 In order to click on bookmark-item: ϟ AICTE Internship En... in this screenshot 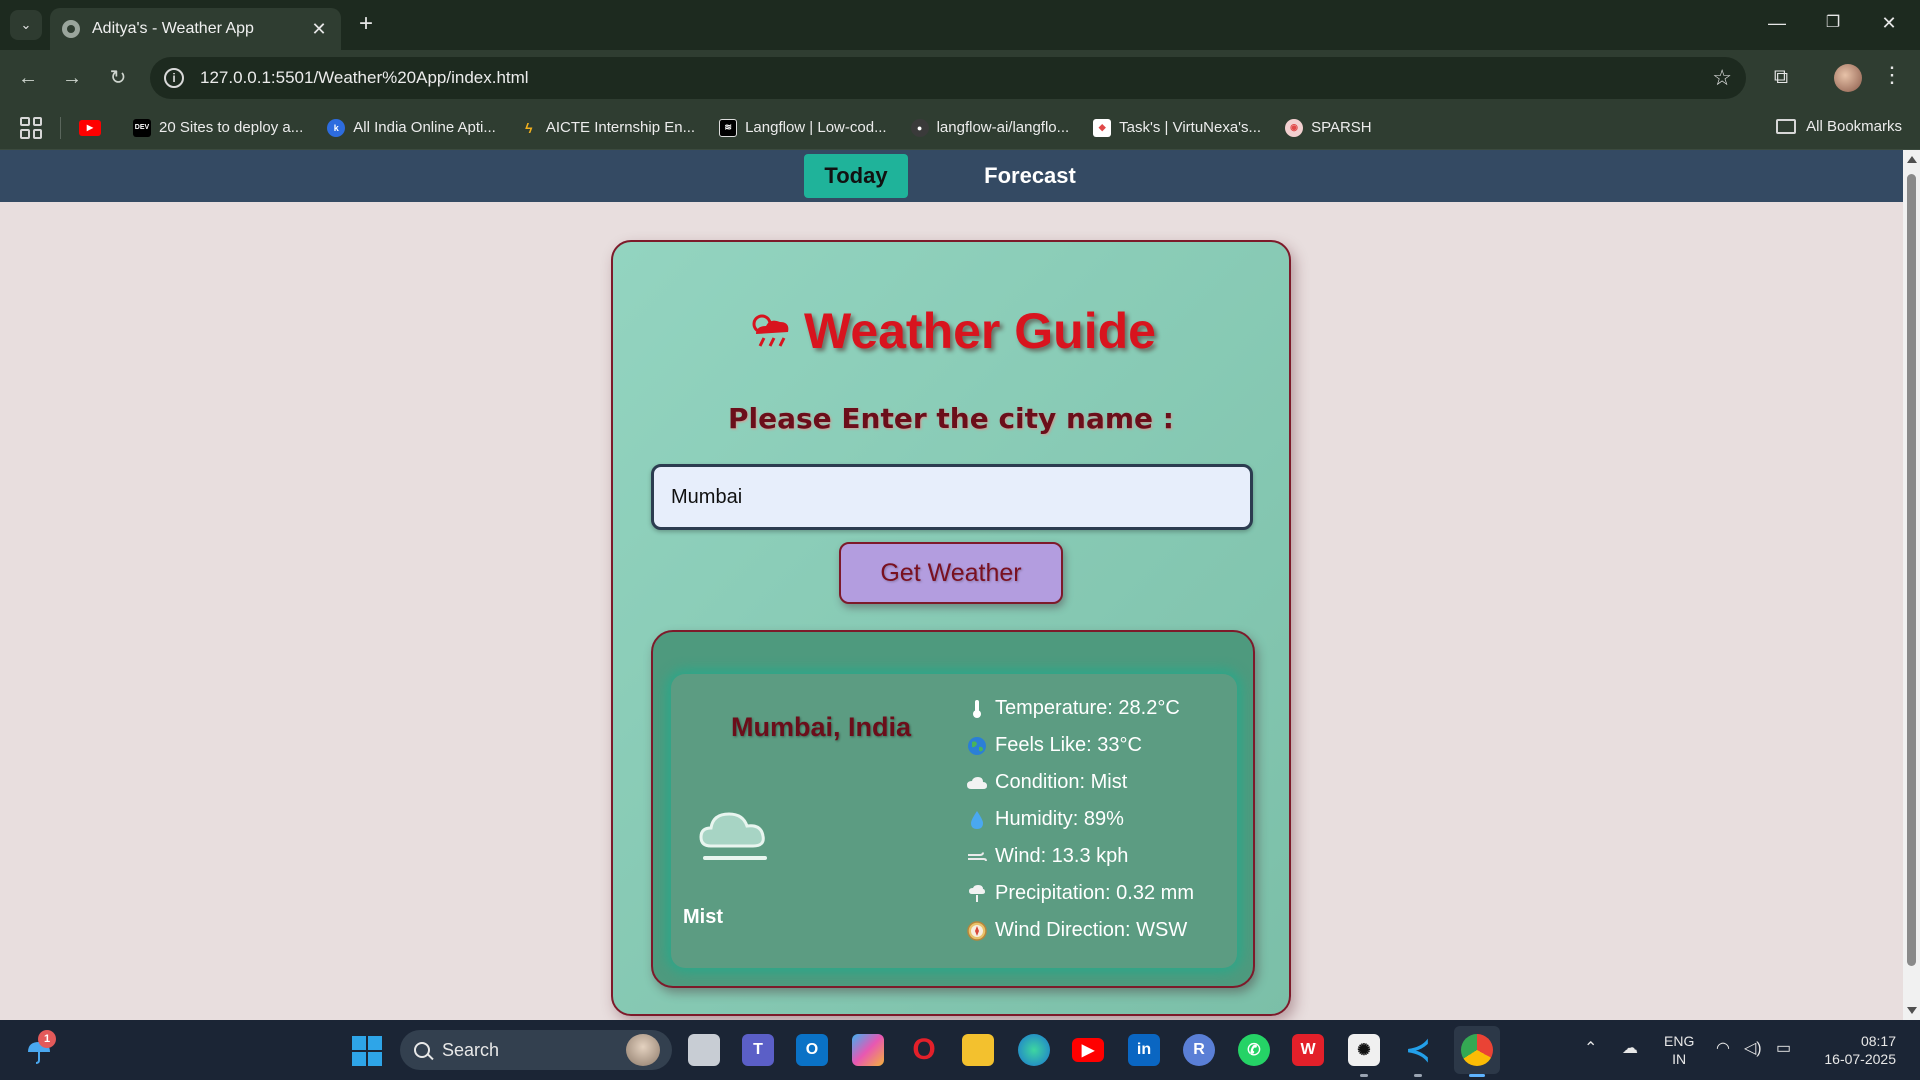, I will do `click(607, 128)`.